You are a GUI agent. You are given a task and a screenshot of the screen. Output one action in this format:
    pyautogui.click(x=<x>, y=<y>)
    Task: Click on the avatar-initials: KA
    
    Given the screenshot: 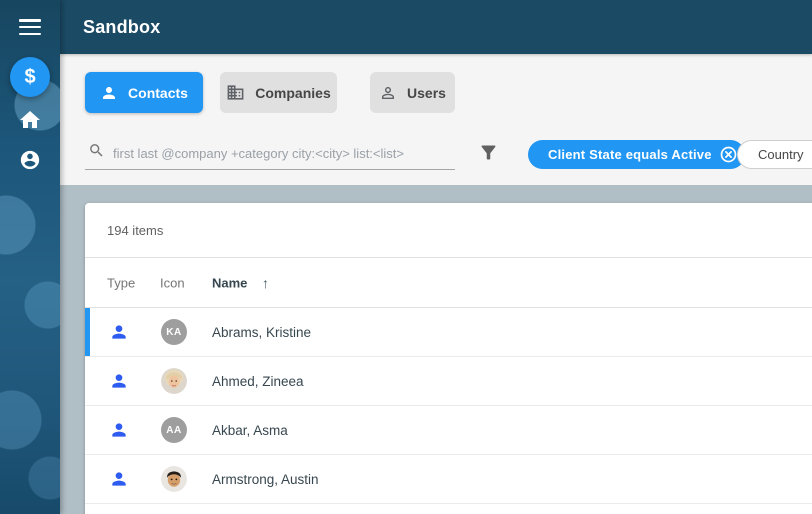 What is the action you would take?
    pyautogui.click(x=174, y=332)
    